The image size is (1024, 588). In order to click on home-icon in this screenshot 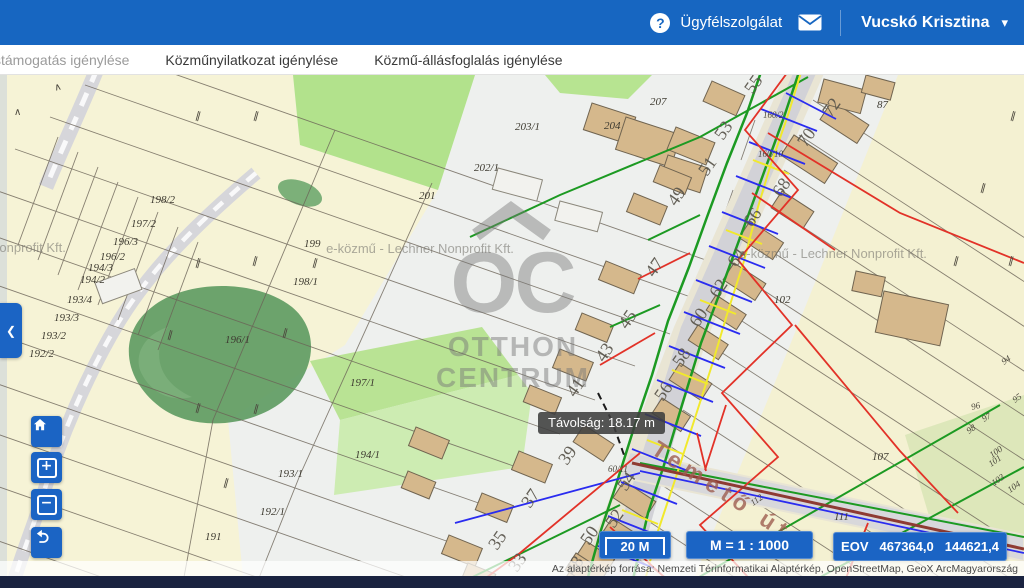, I will do `click(40, 425)`.